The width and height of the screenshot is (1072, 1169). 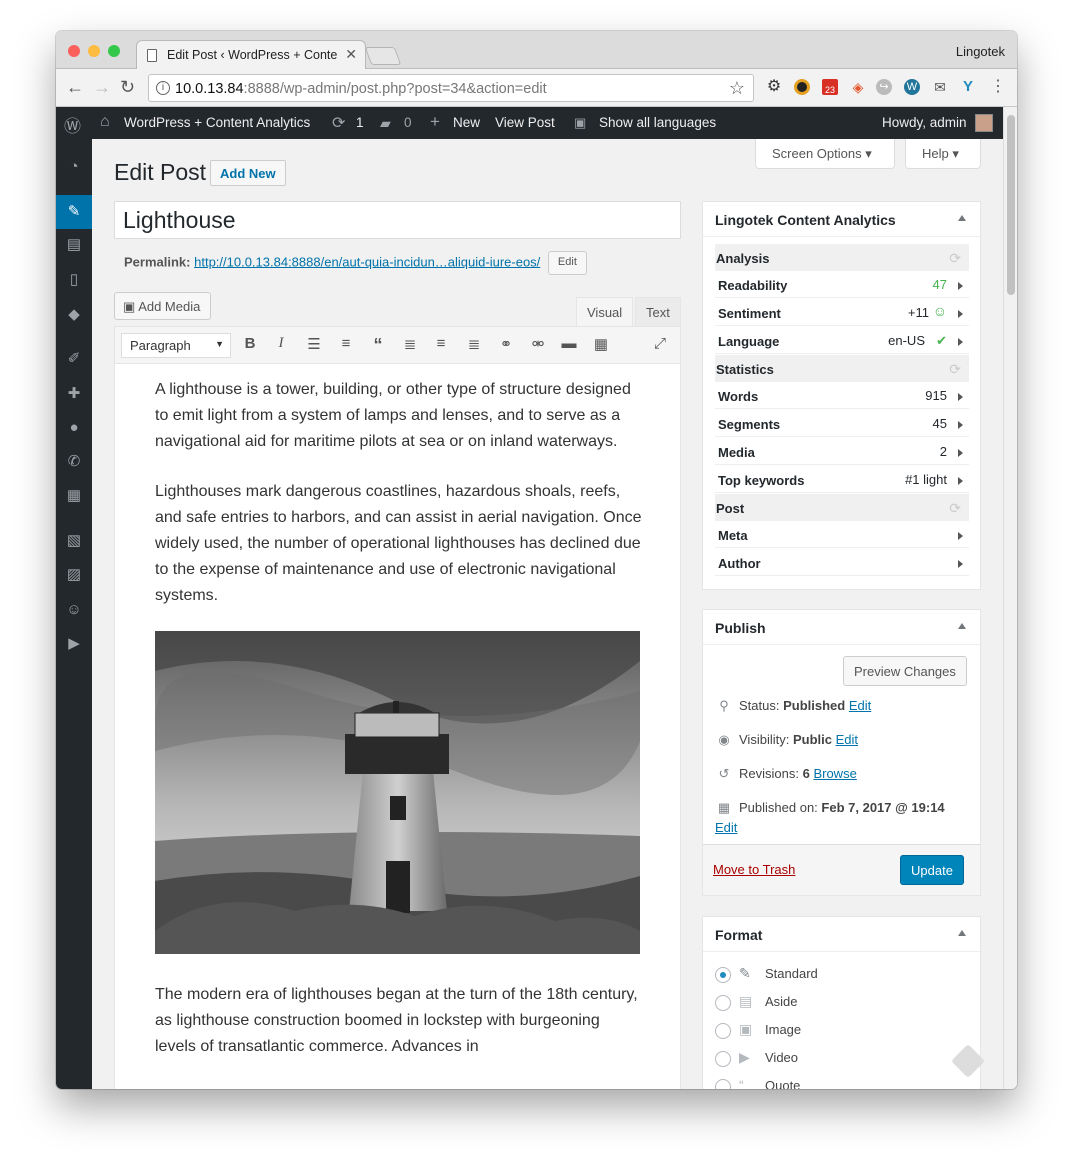 What do you see at coordinates (842, 312) in the screenshot?
I see `sentiment-row: Sentiment +11 ☺` at bounding box center [842, 312].